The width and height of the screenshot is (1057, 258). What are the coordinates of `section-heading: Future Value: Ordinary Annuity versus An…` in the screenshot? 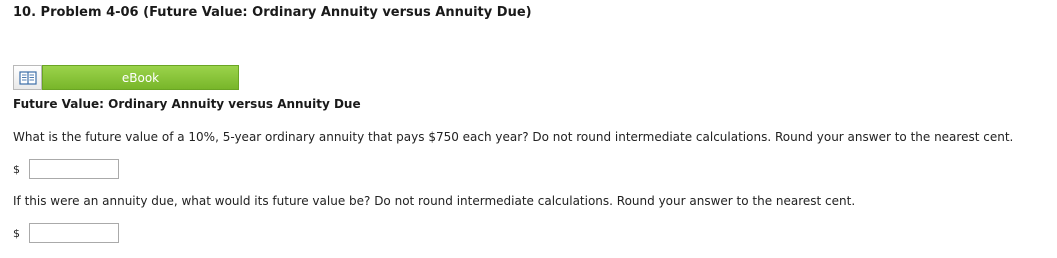 It's located at (187, 104).